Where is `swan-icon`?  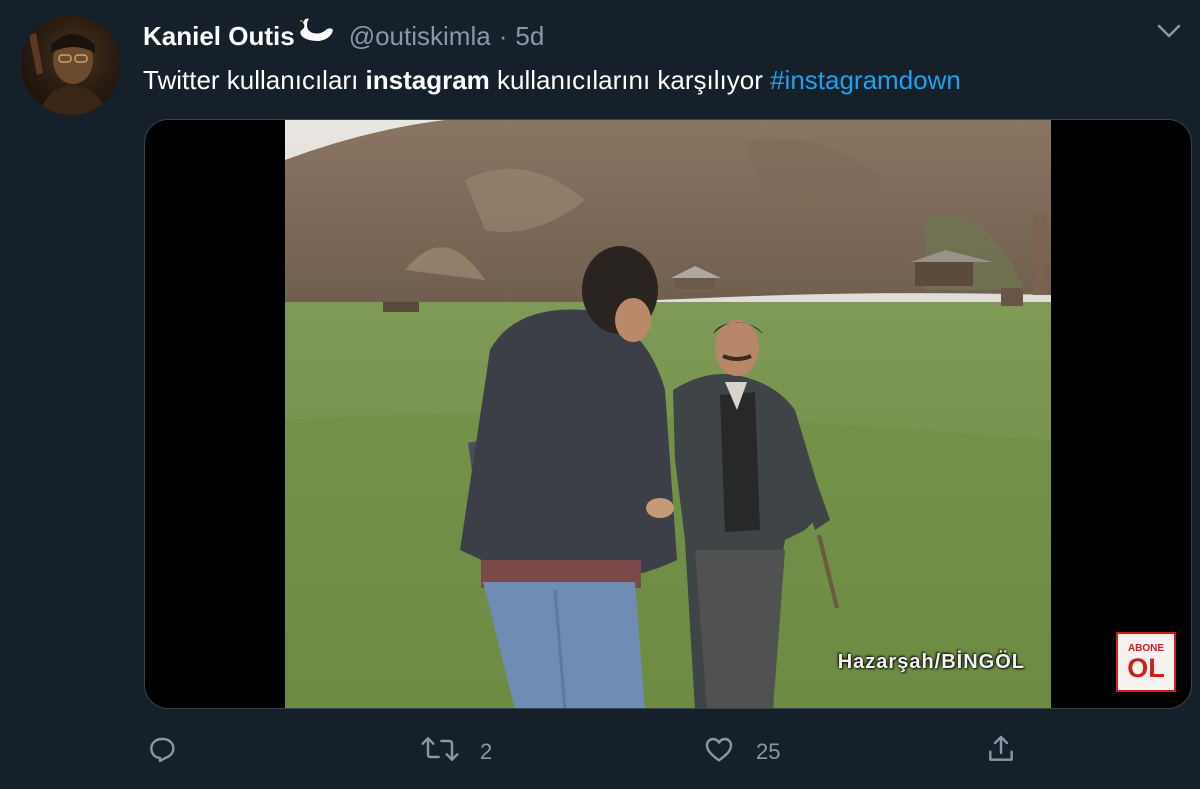 swan-icon is located at coordinates (316, 33).